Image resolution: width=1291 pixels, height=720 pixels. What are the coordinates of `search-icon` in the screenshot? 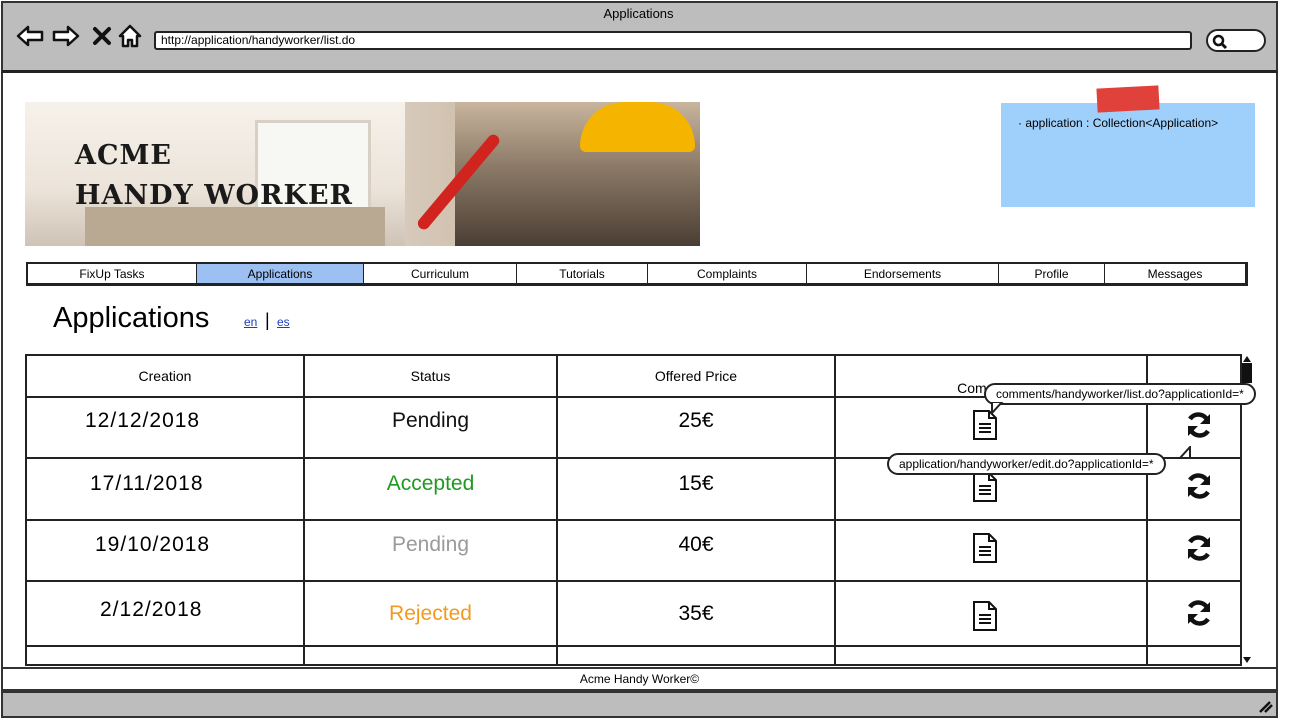 It's located at (1220, 42).